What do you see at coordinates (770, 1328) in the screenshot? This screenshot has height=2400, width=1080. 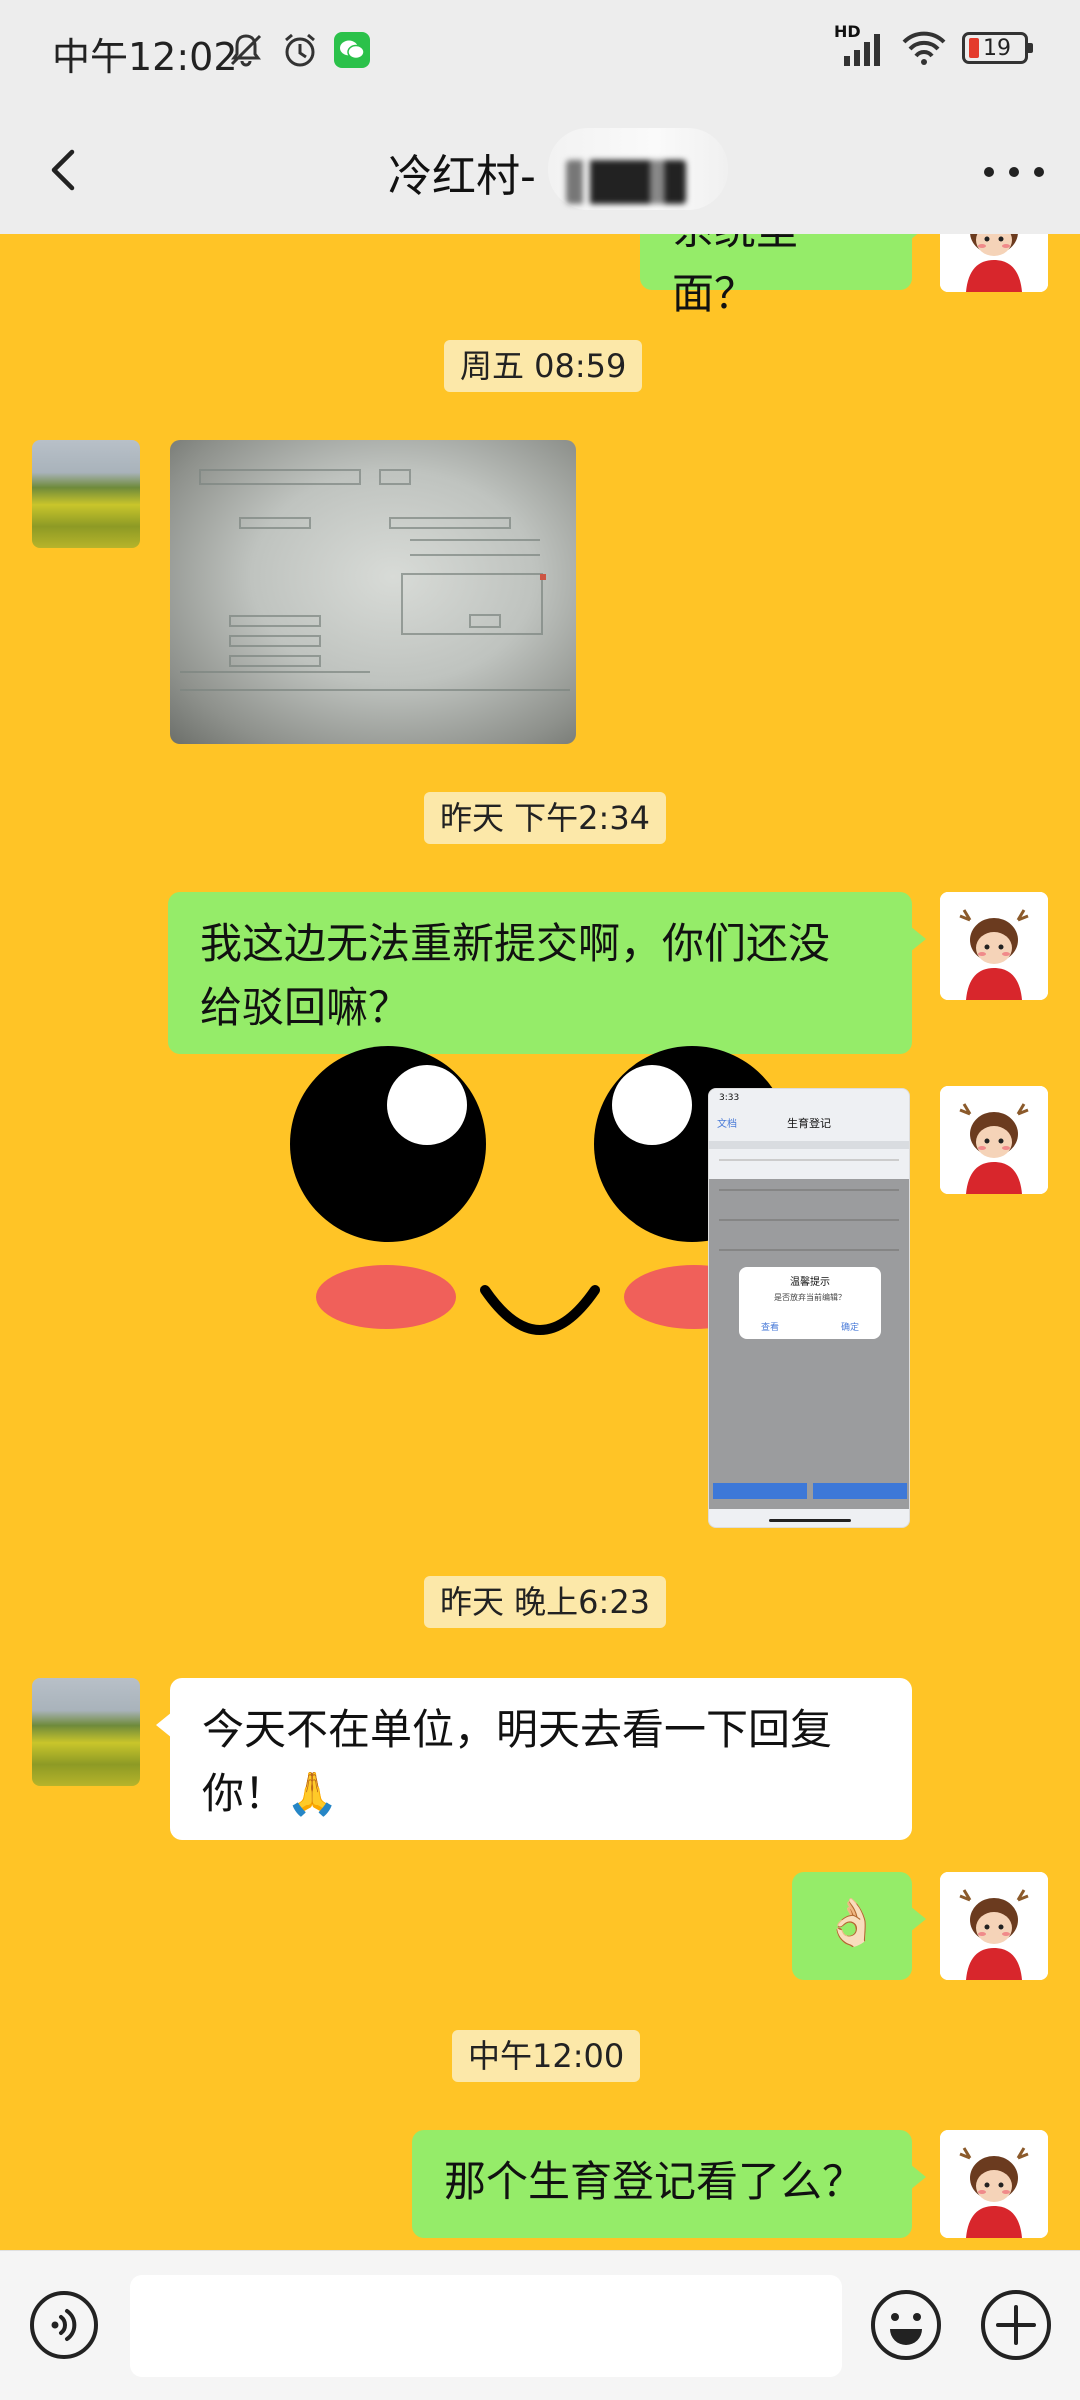 I see `dialog-cancel: 查看` at bounding box center [770, 1328].